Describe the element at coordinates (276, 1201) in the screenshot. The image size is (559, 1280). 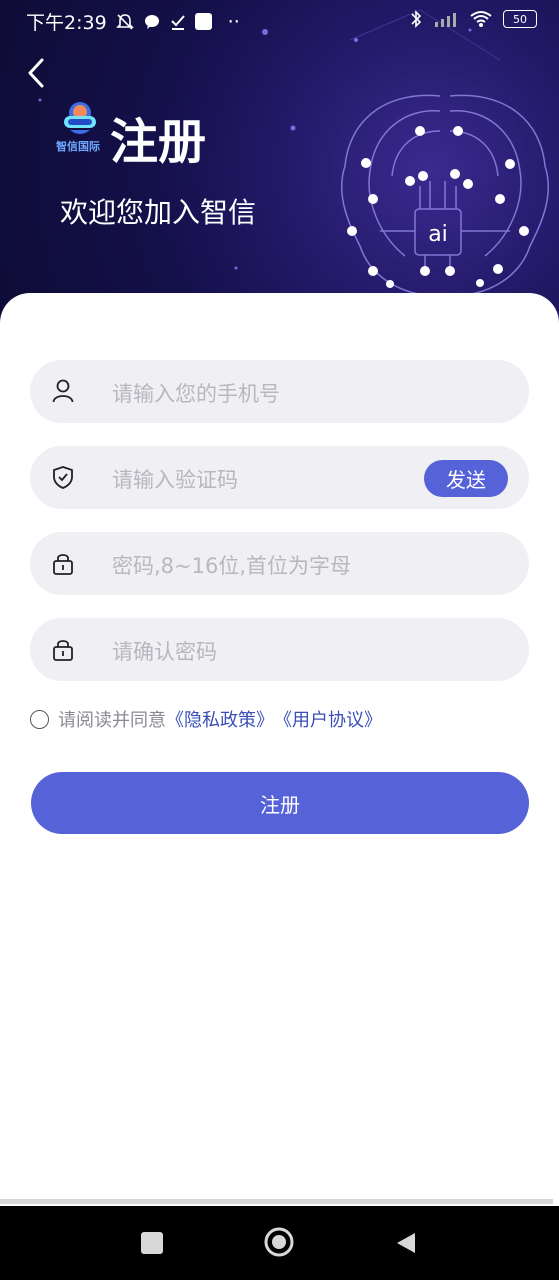
I see `divider` at that location.